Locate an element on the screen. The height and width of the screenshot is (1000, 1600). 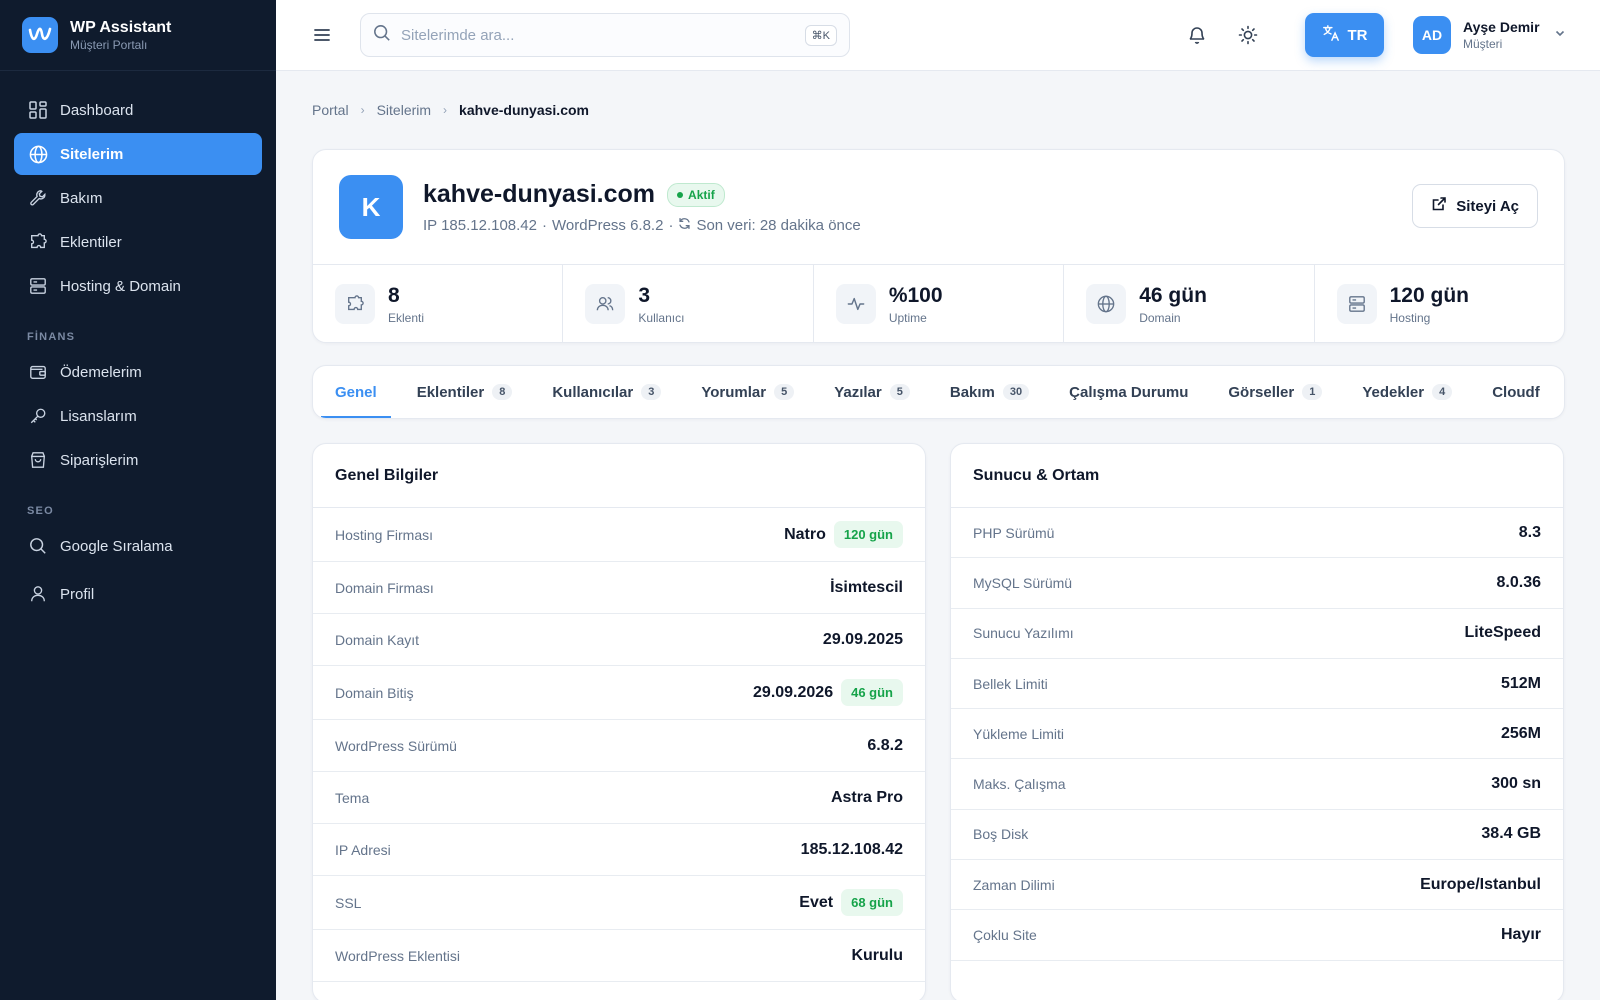
info-row-hosting: Hosting Firması Natro 120 gün is located at coordinates (619, 535).